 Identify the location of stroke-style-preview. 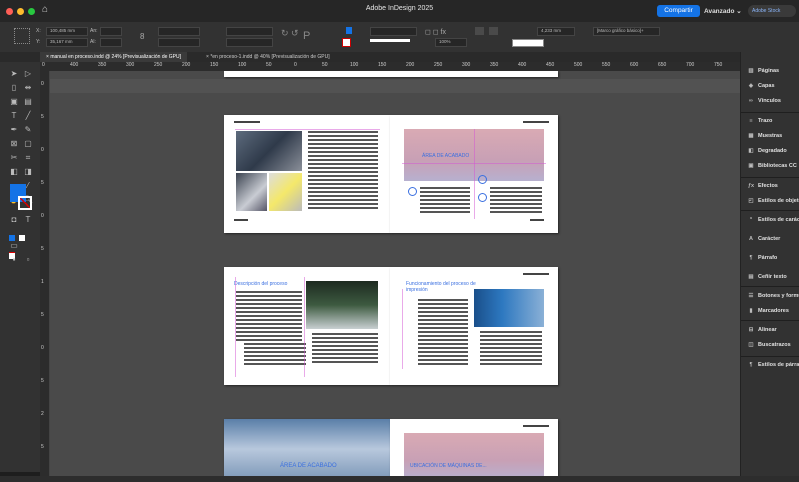
(528, 43).